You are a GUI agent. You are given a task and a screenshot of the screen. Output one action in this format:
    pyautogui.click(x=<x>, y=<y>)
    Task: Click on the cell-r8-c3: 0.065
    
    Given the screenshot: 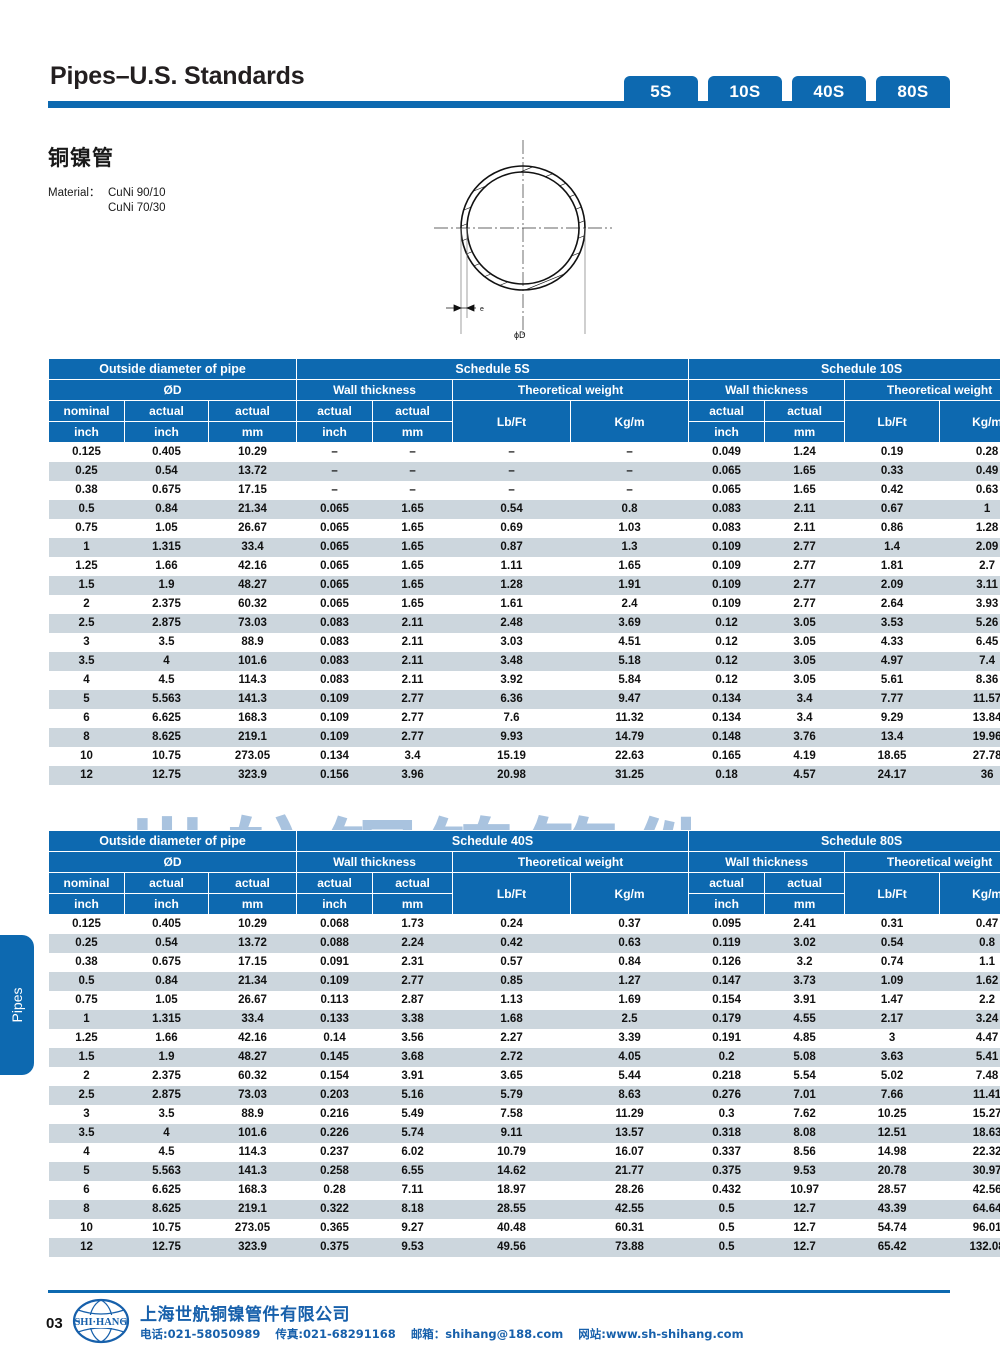 What is the action you would take?
    pyautogui.click(x=334, y=604)
    